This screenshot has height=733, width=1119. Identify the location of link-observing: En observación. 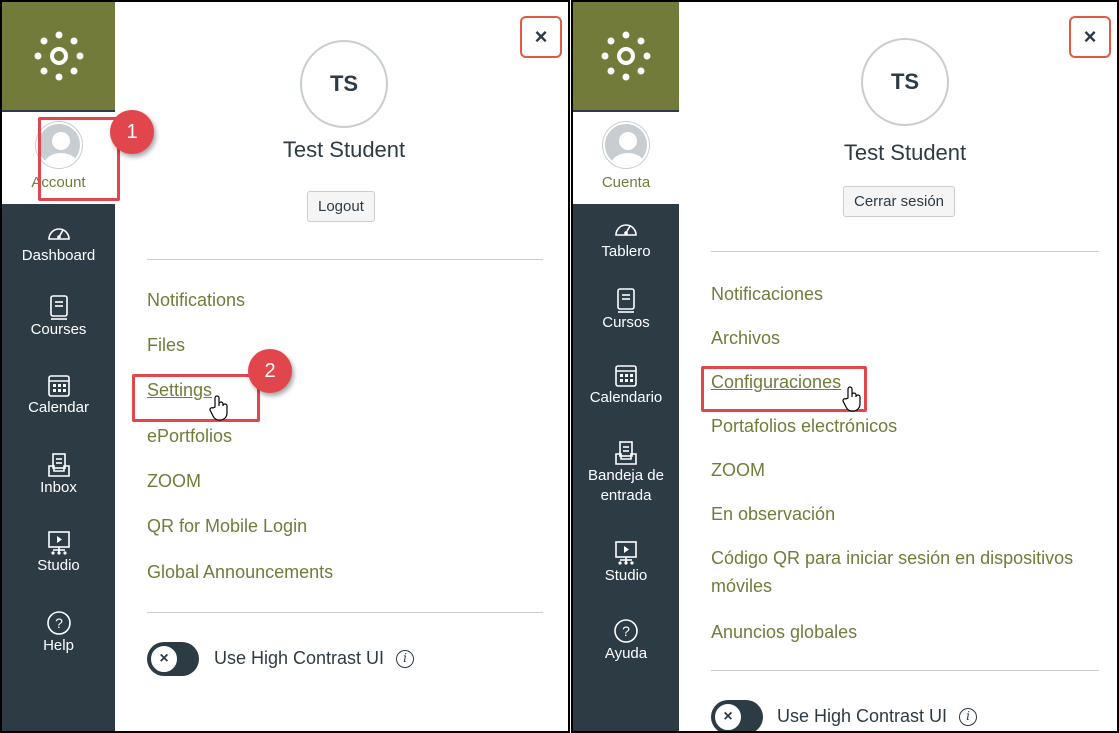
(773, 514).